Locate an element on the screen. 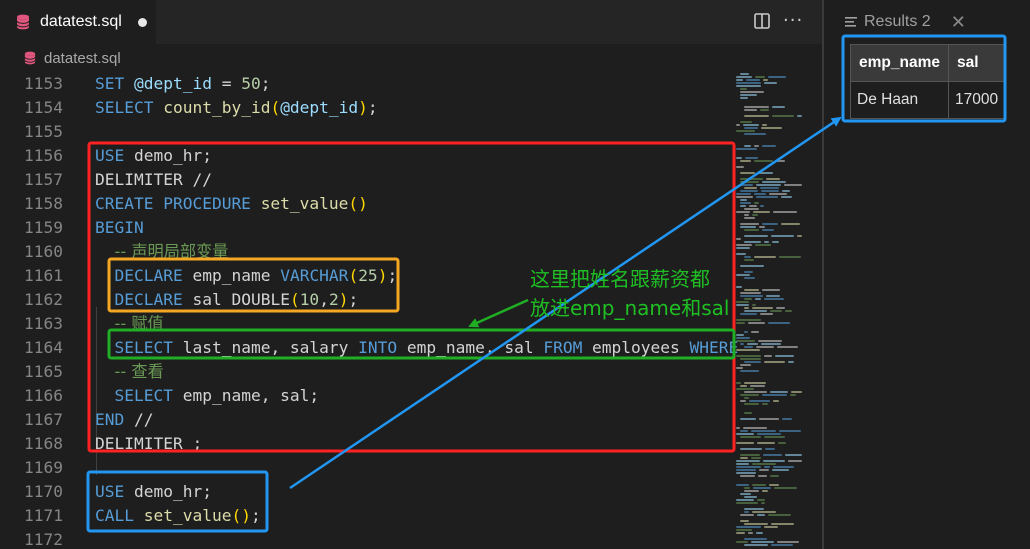  code-text: SET @dept_id = 50; is located at coordinates (182, 84).